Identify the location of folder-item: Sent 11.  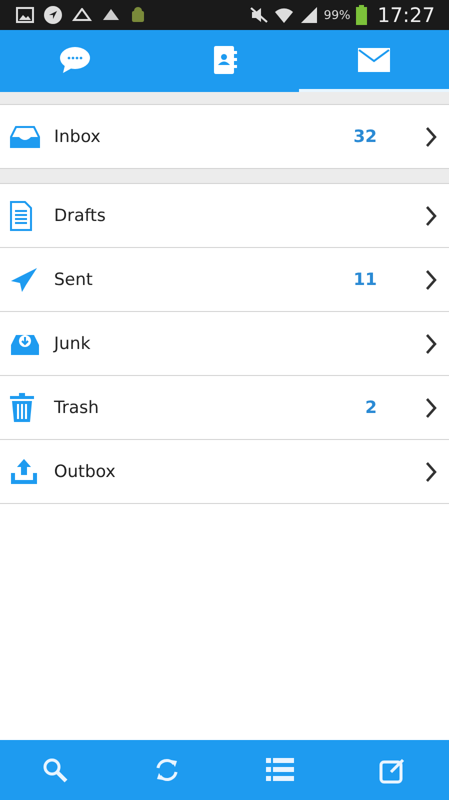
(224, 279).